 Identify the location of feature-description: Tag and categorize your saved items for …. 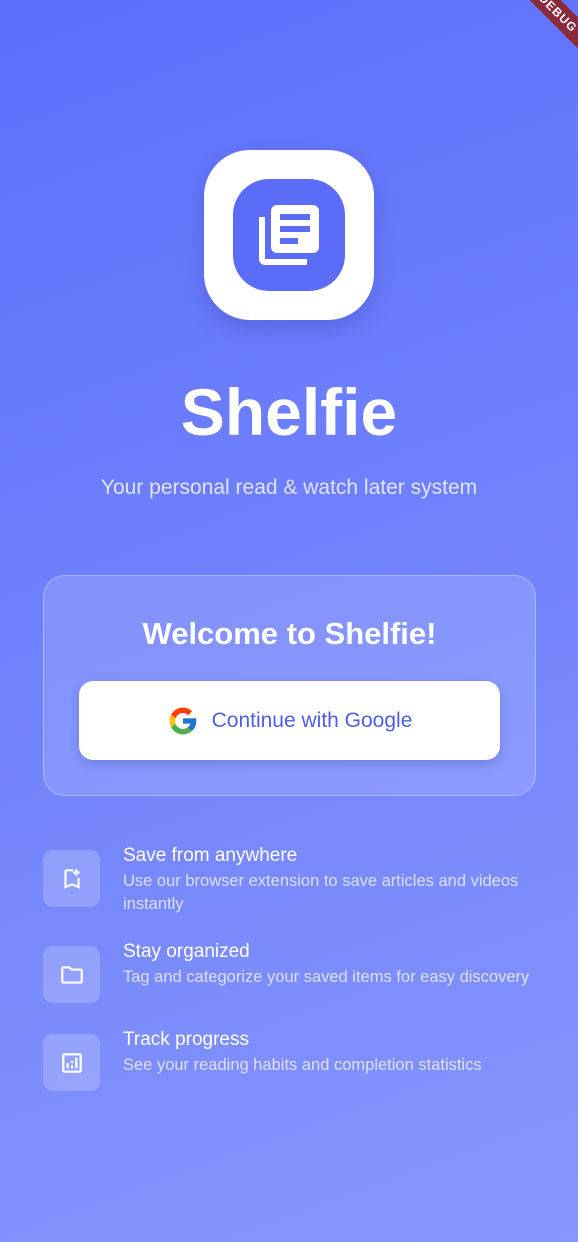
(326, 977).